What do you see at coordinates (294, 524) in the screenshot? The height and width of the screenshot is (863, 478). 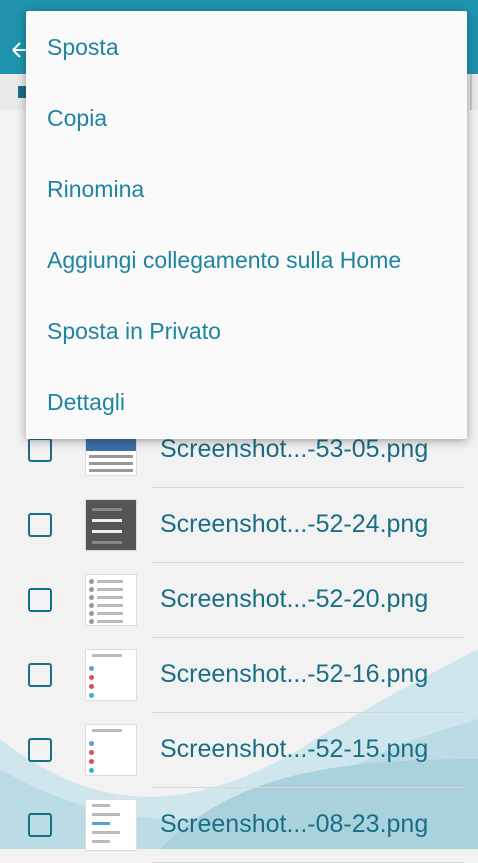 I see `file-name: Screenshot...-52-24.png` at bounding box center [294, 524].